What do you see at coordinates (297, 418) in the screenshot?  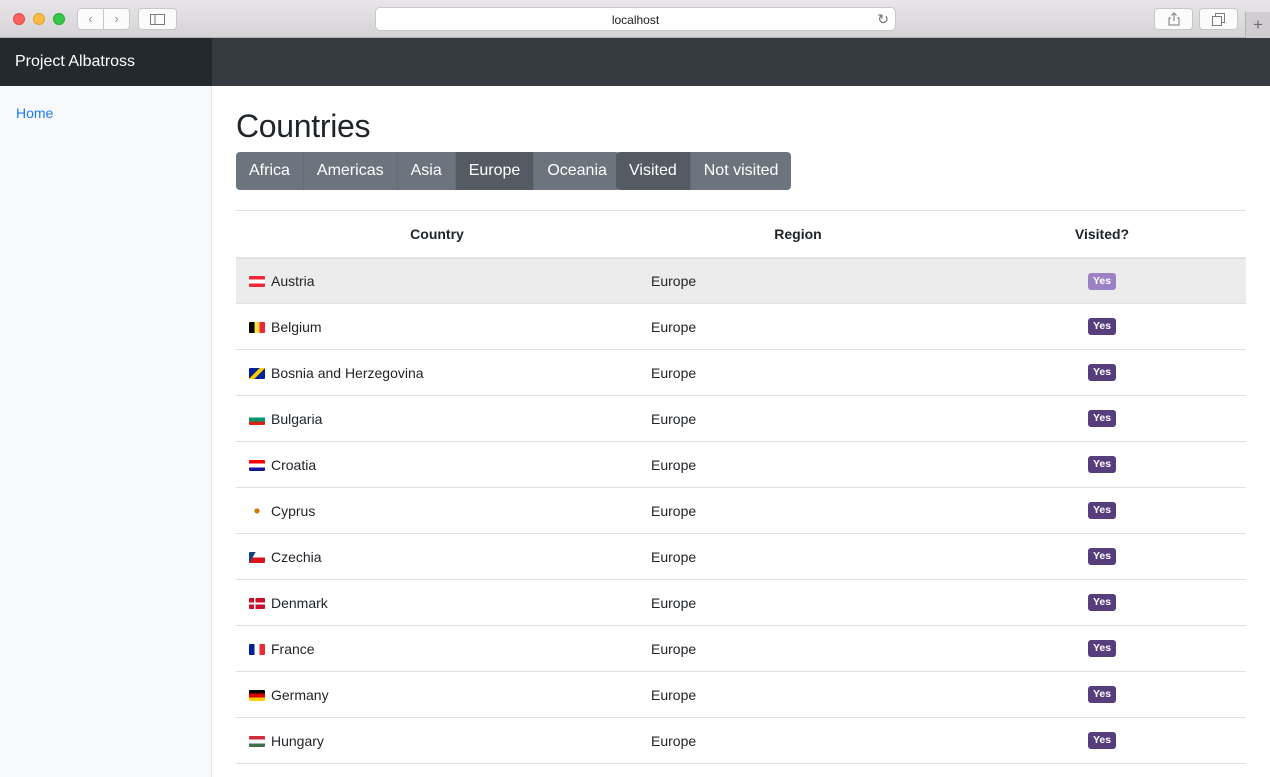 I see `country-name: Bulgaria` at bounding box center [297, 418].